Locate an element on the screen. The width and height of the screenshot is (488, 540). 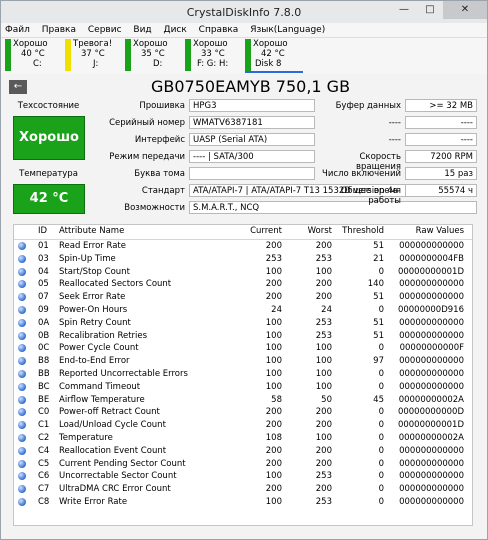
maximize-button: □ is located at coordinates (430, 10).